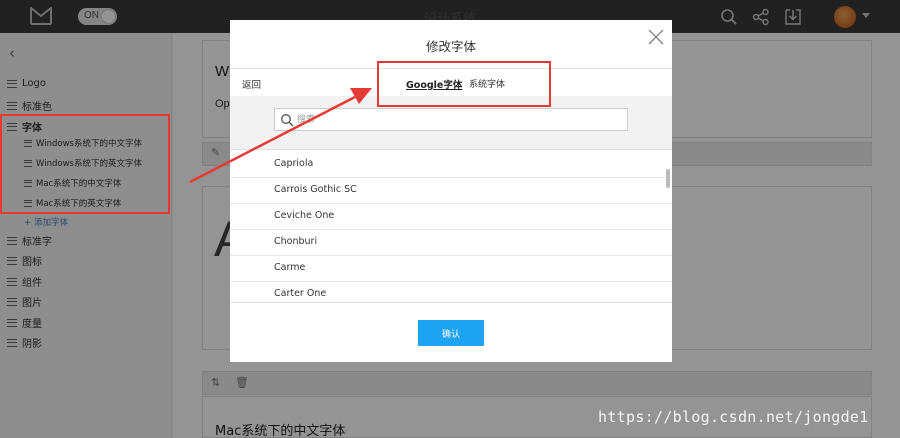  Describe the element at coordinates (733, 417) in the screenshot. I see `watermark-text: https://blog.csdn.net/jongde1` at that location.